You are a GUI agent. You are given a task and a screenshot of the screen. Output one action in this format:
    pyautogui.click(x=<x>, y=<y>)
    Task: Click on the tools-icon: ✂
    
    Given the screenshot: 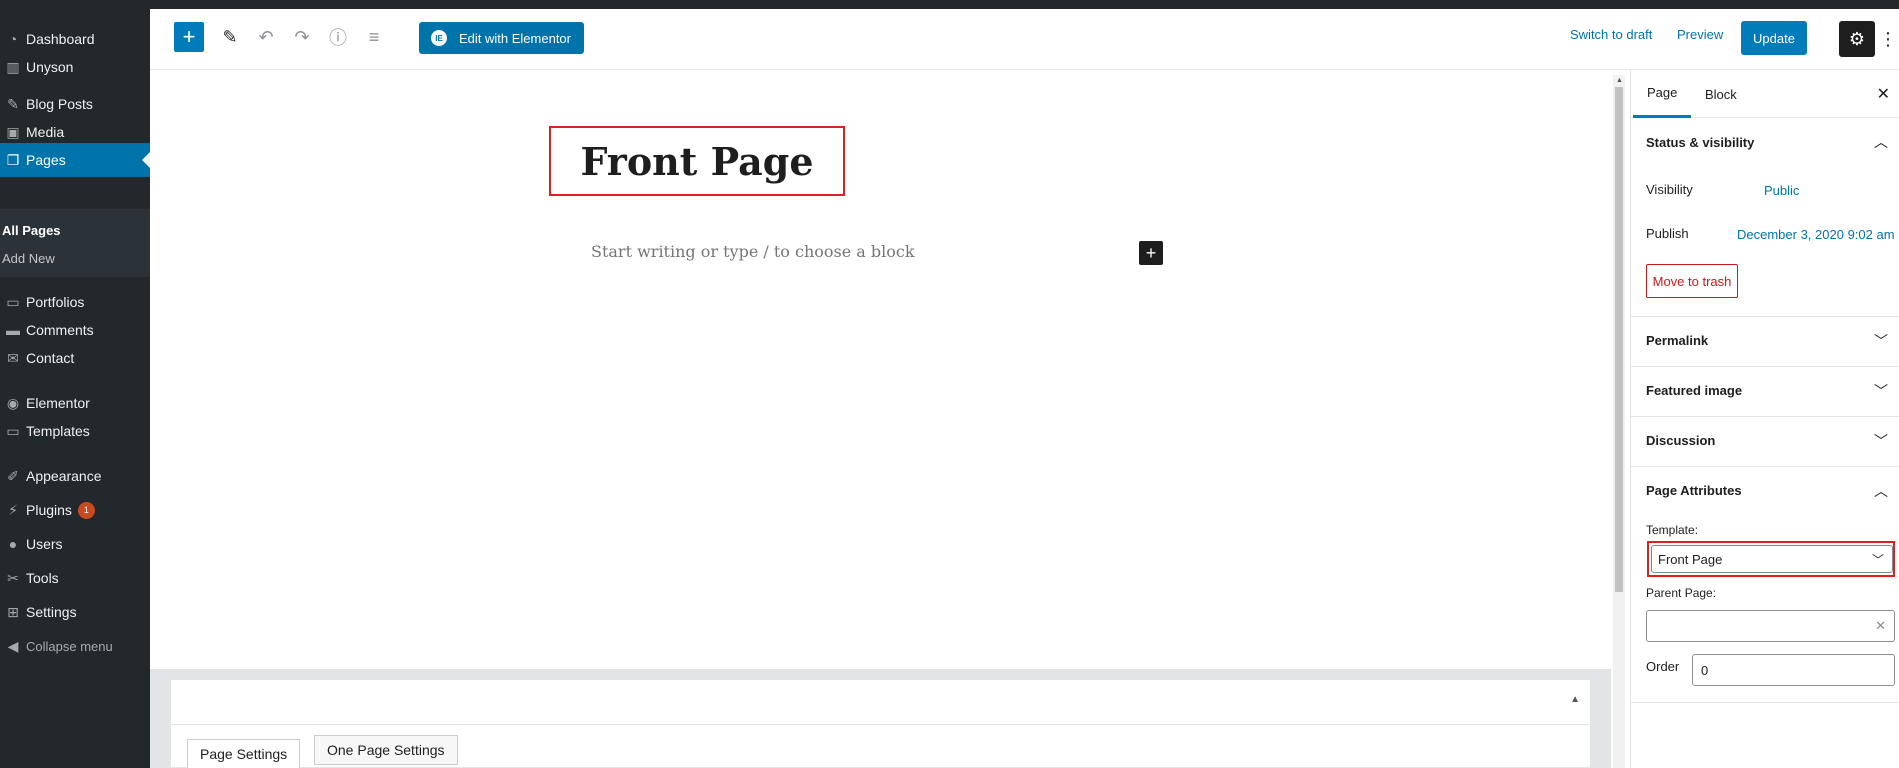 What is the action you would take?
    pyautogui.click(x=13, y=577)
    